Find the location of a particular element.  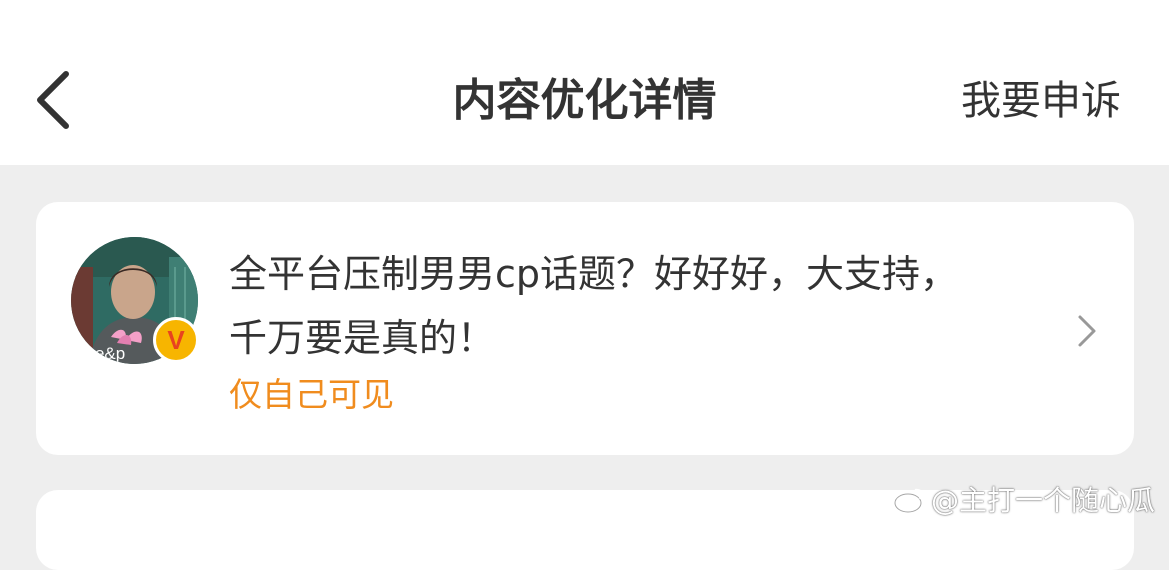

appeal-button: 我要申诉 is located at coordinates (1041, 101).